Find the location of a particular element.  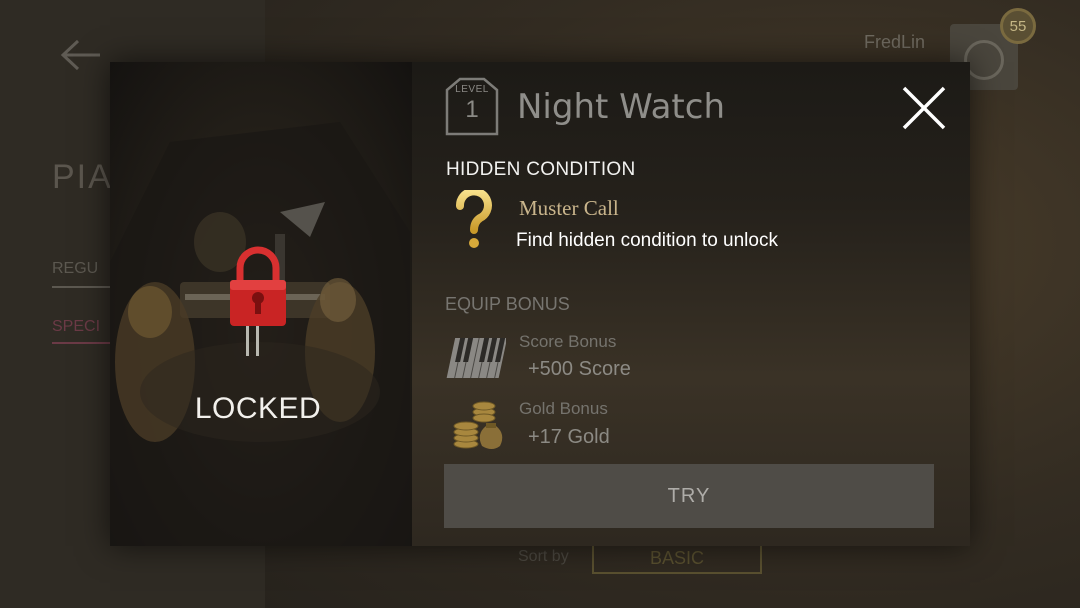

back-arrow-icon is located at coordinates (80, 55).